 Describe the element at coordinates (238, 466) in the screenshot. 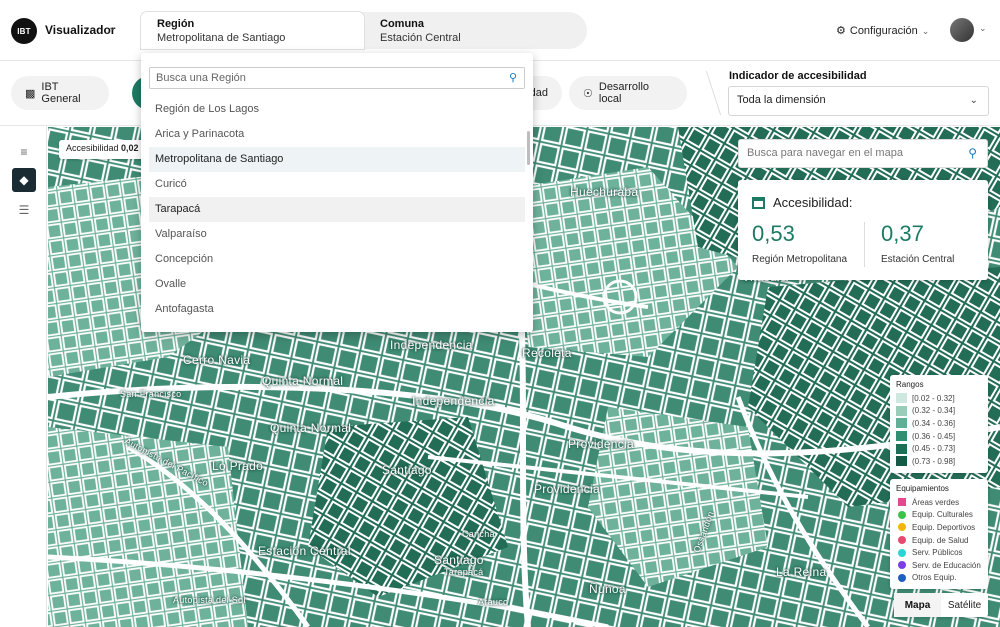

I see `map-label: Lo Prado` at that location.